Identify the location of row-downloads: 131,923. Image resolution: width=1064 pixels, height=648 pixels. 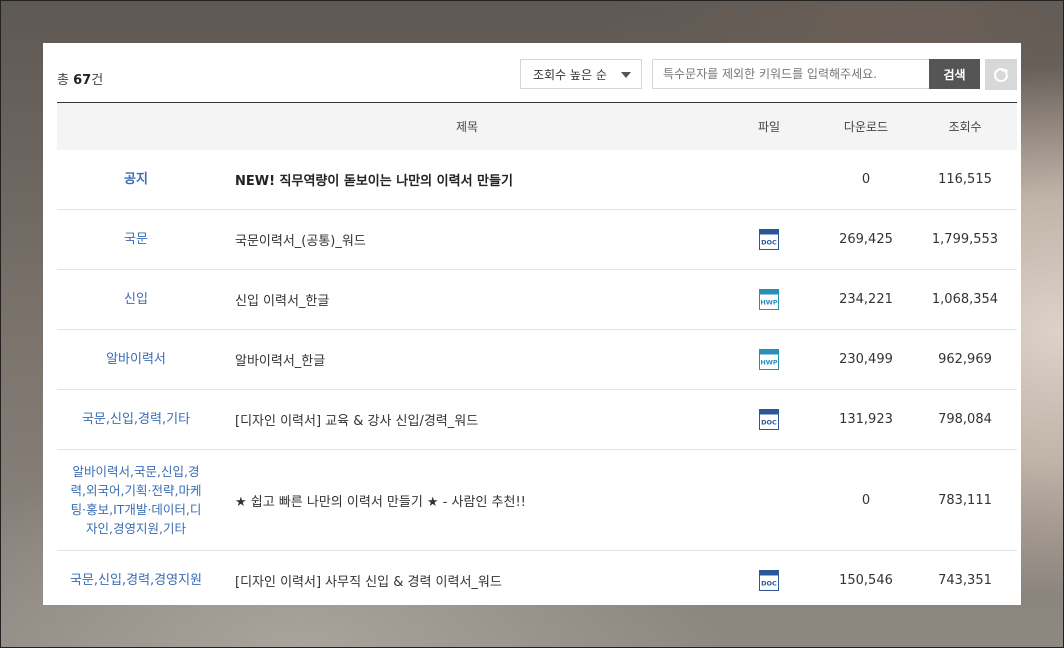
(866, 419).